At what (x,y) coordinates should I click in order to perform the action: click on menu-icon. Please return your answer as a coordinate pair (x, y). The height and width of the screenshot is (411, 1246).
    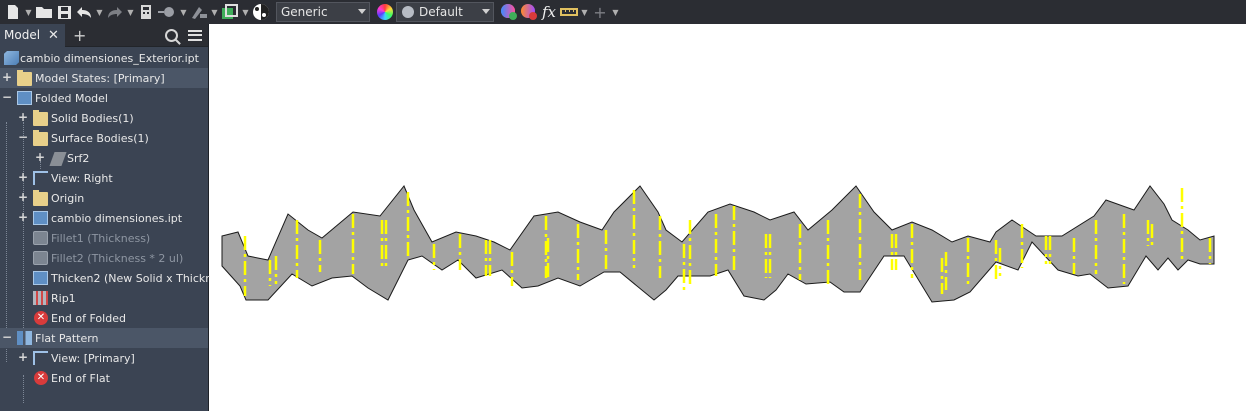
    Looking at the image, I should click on (195, 35).